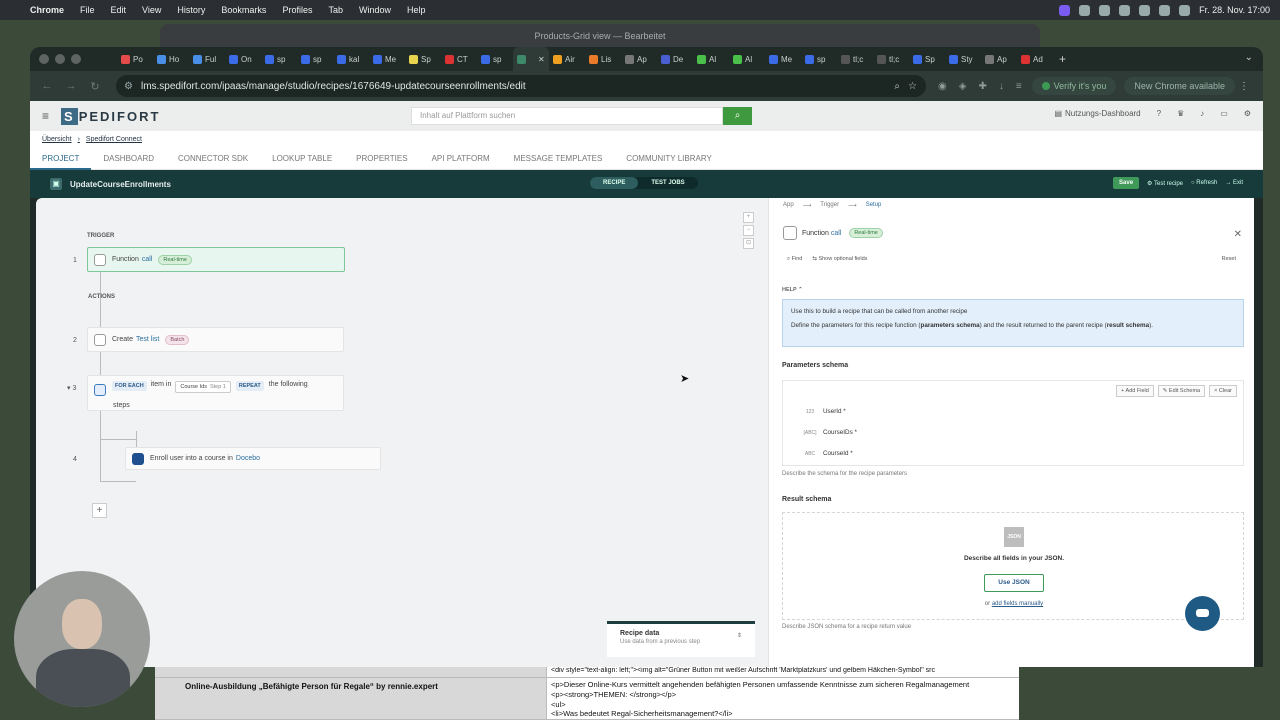  Describe the element at coordinates (531, 59) in the screenshot. I see `browser-tab: ✕` at that location.